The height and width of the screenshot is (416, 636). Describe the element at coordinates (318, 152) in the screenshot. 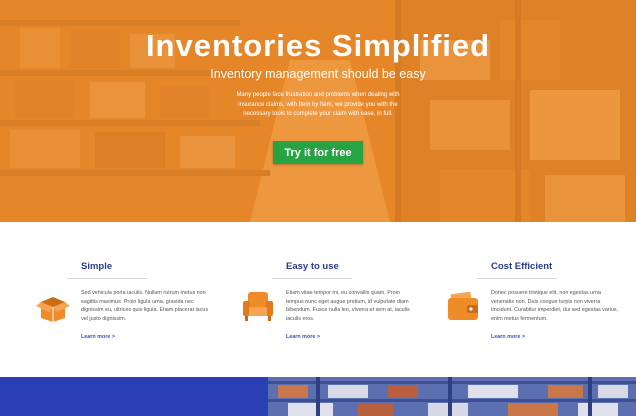

I see `try-free-button: Try it for free` at that location.